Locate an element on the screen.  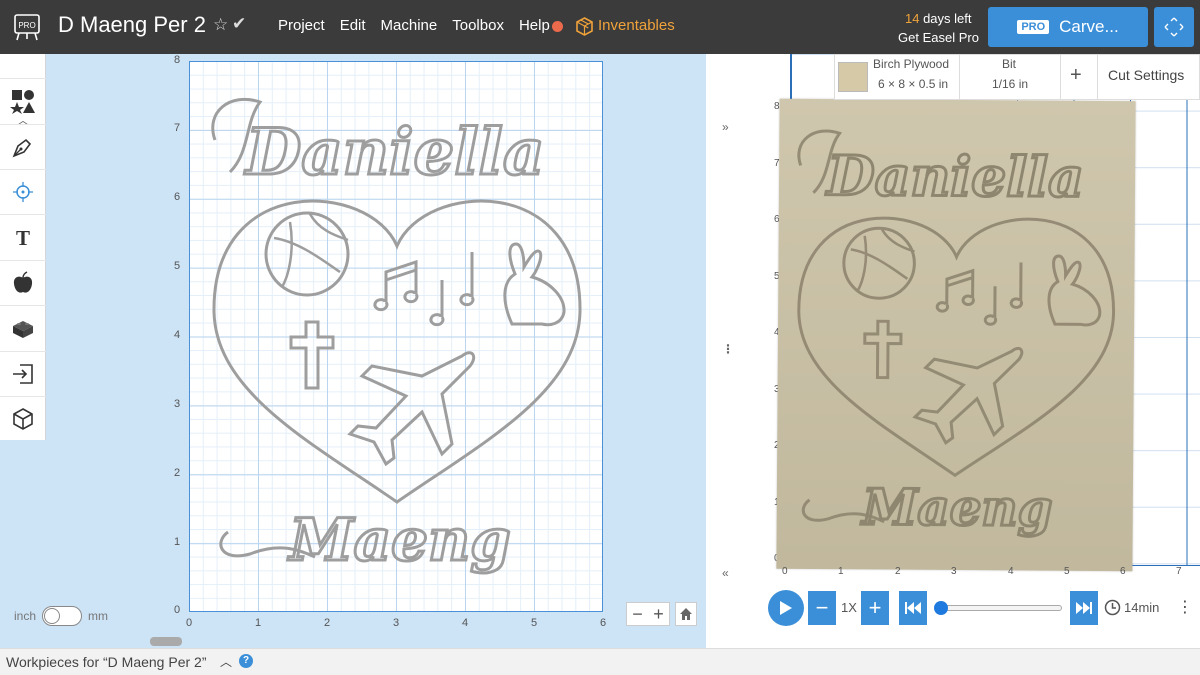
material-separator is located at coordinates (959, 77).